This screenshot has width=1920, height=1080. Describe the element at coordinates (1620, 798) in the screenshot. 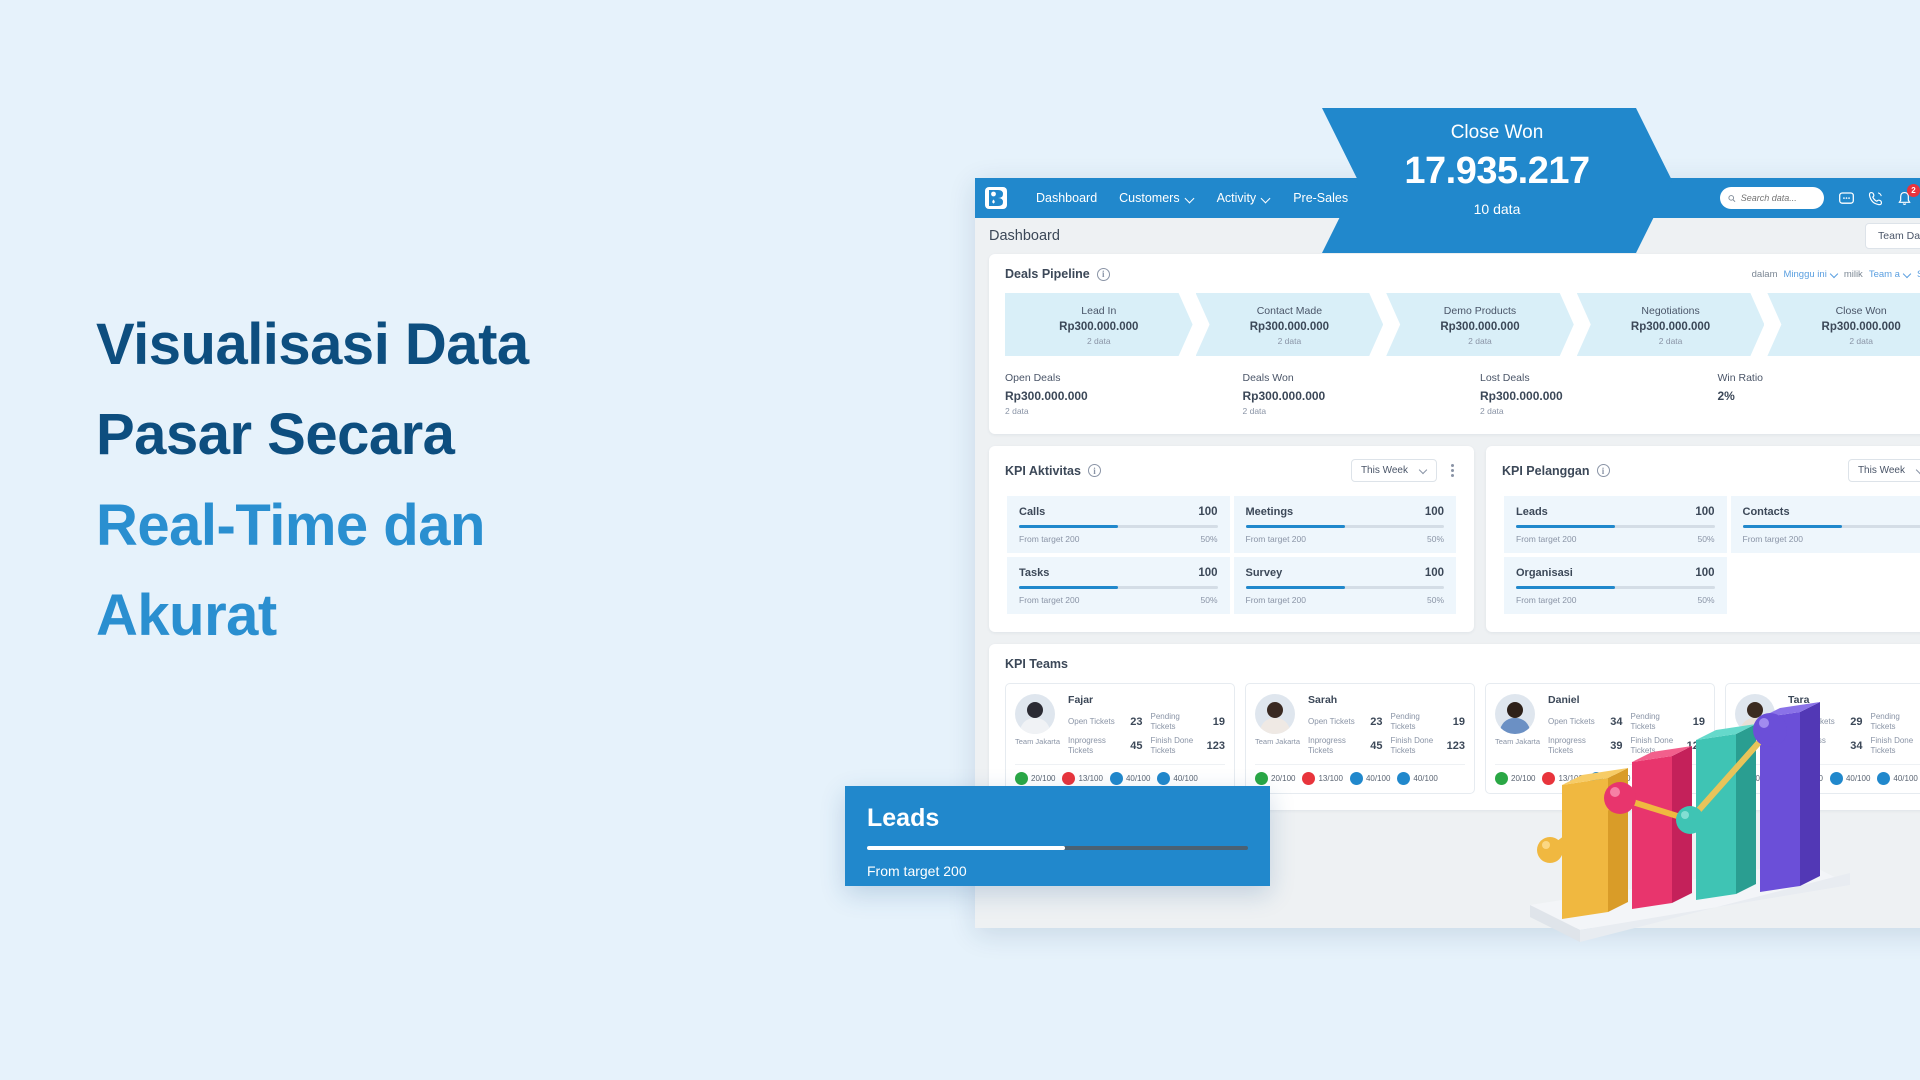

I see `chart-node-pink` at that location.